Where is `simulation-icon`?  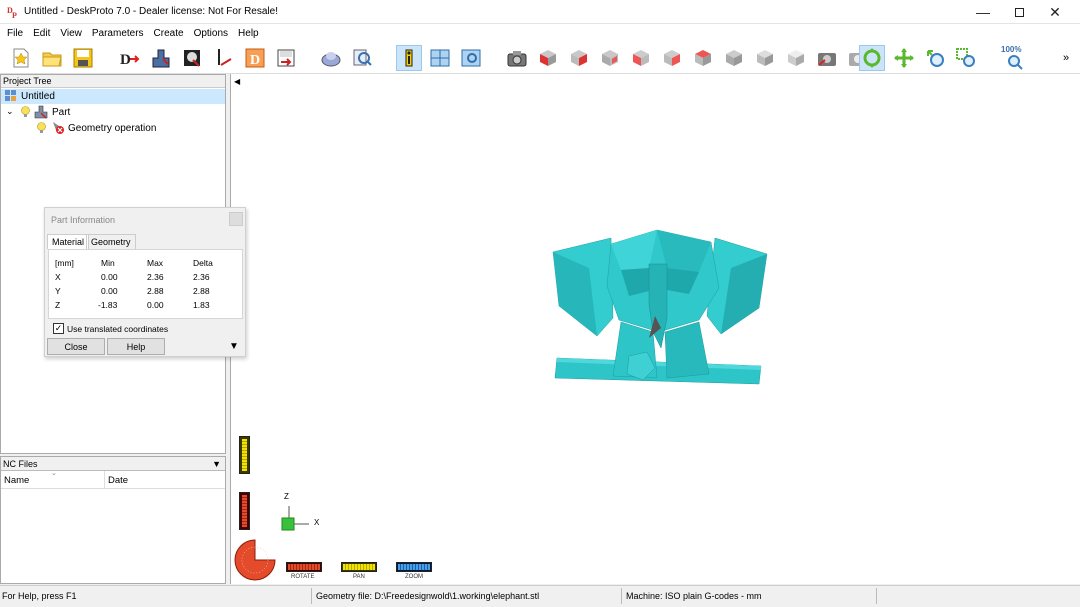
simulation-icon is located at coordinates (331, 59).